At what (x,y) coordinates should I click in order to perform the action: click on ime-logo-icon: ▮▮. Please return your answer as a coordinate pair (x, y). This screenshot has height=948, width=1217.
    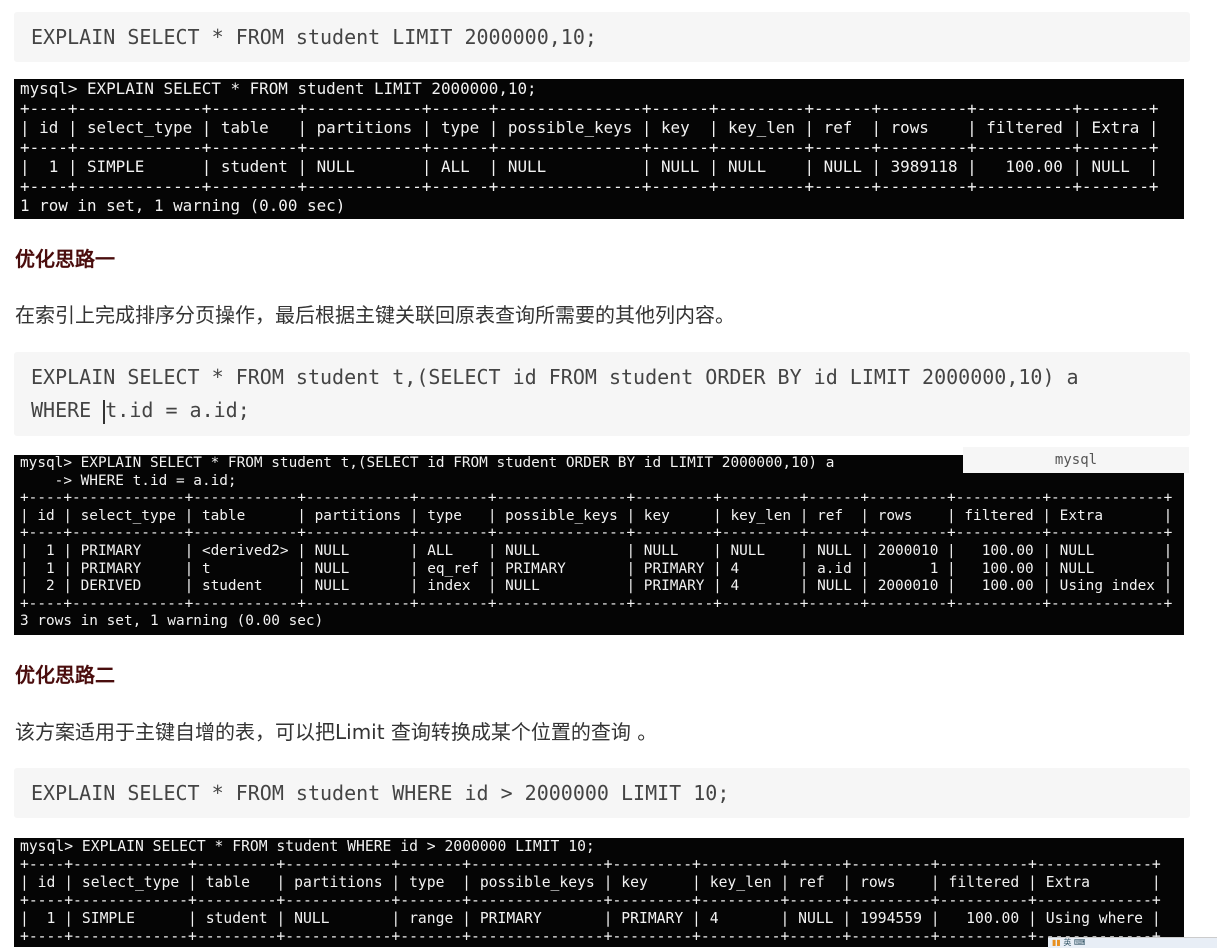
    Looking at the image, I should click on (1056, 942).